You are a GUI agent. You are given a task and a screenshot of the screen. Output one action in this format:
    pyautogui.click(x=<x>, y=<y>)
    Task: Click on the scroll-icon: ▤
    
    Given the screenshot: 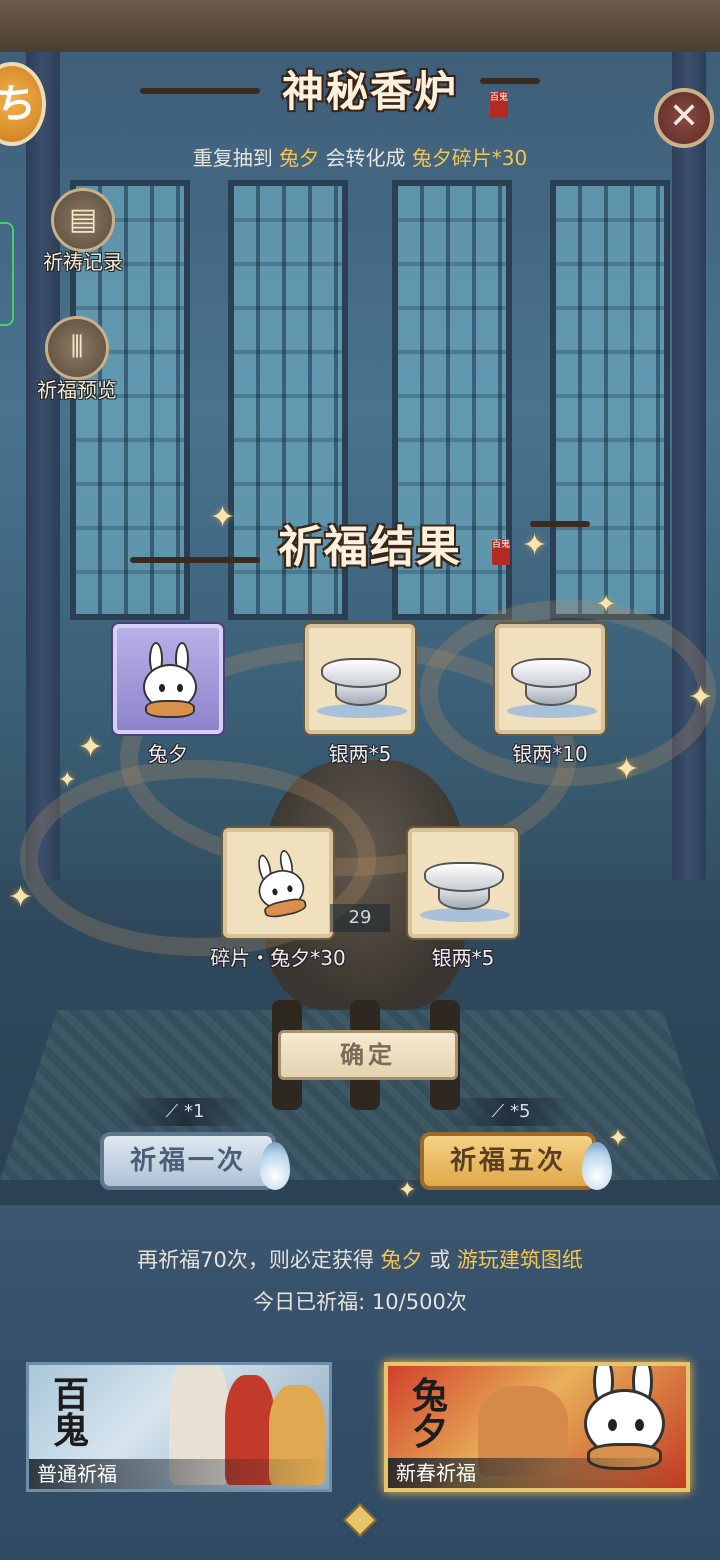 What is the action you would take?
    pyautogui.click(x=83, y=220)
    